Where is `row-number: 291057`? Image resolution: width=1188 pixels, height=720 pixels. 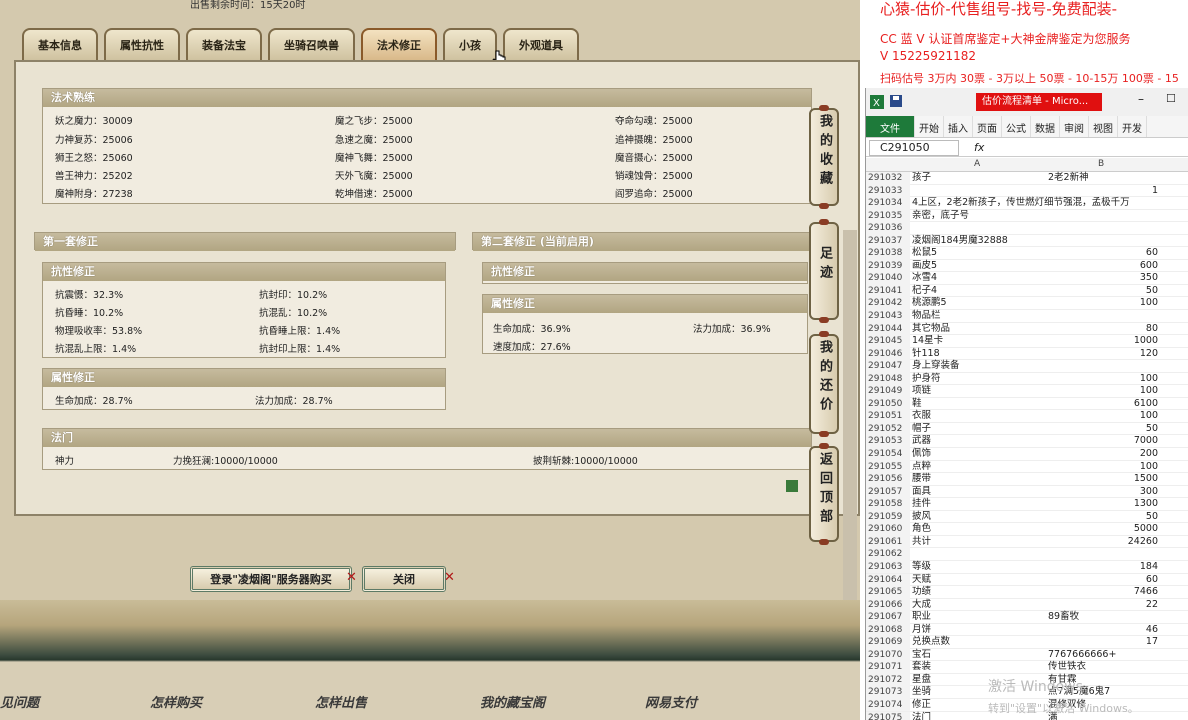 row-number: 291057 is located at coordinates (888, 492).